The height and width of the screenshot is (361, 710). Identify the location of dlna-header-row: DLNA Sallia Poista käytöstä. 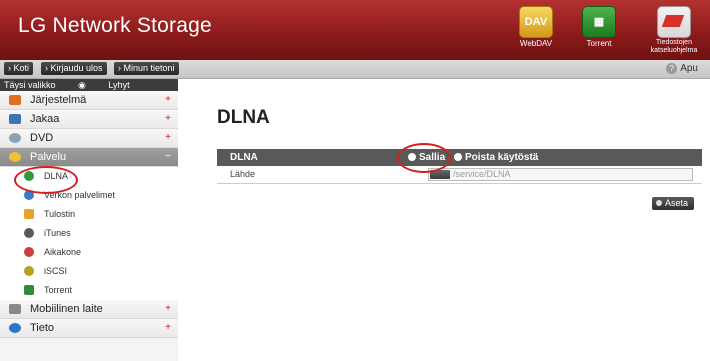
(459, 157).